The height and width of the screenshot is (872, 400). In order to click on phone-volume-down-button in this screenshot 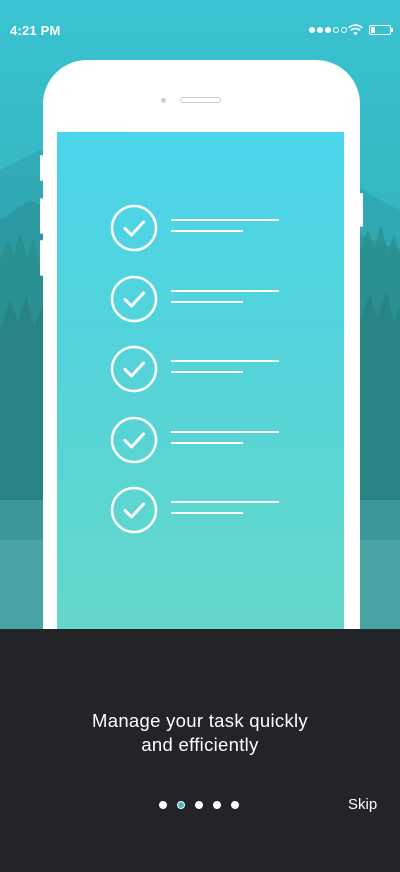, I will do `click(41, 258)`.